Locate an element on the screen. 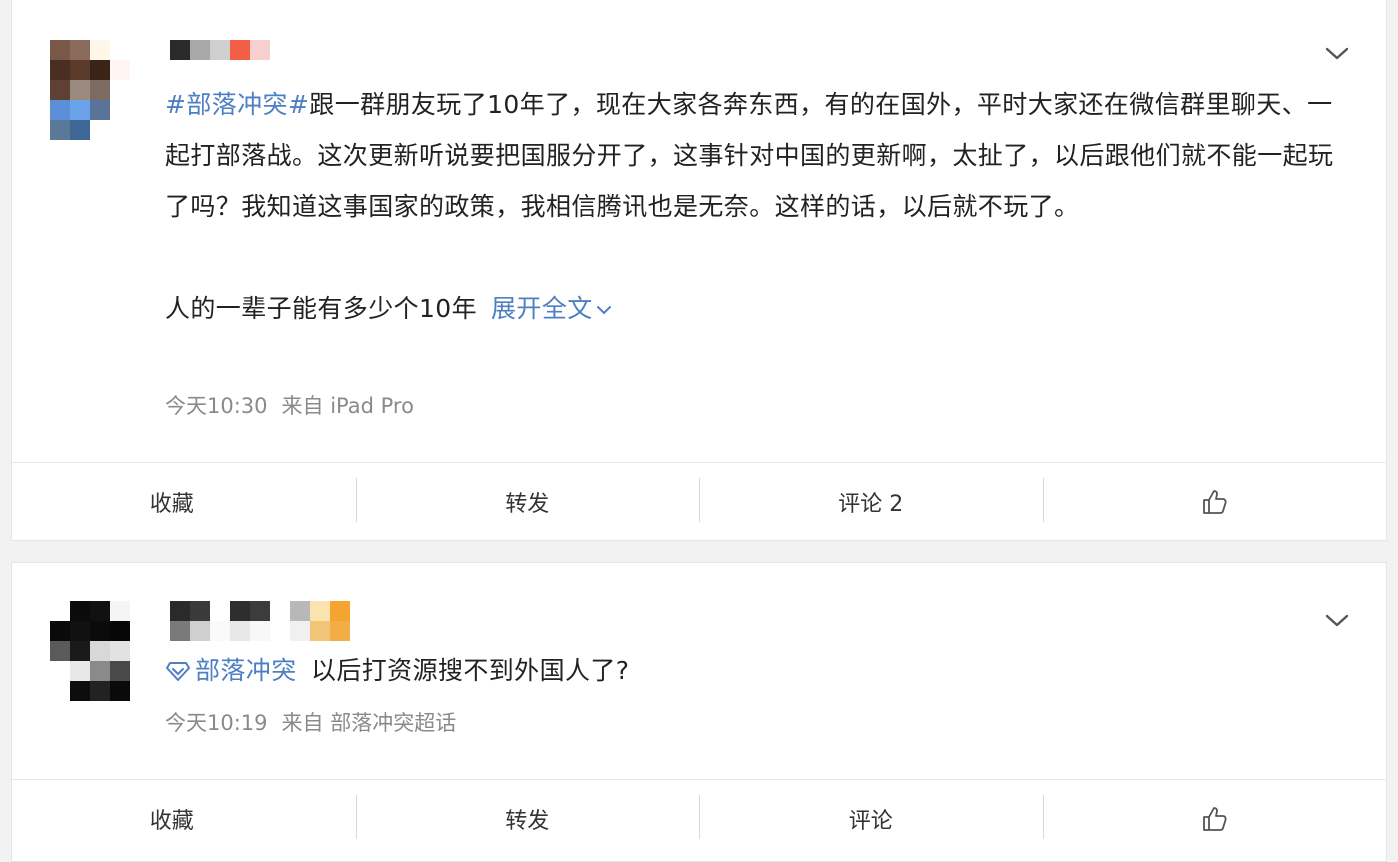  comment-label: 评论 2 is located at coordinates (871, 504).